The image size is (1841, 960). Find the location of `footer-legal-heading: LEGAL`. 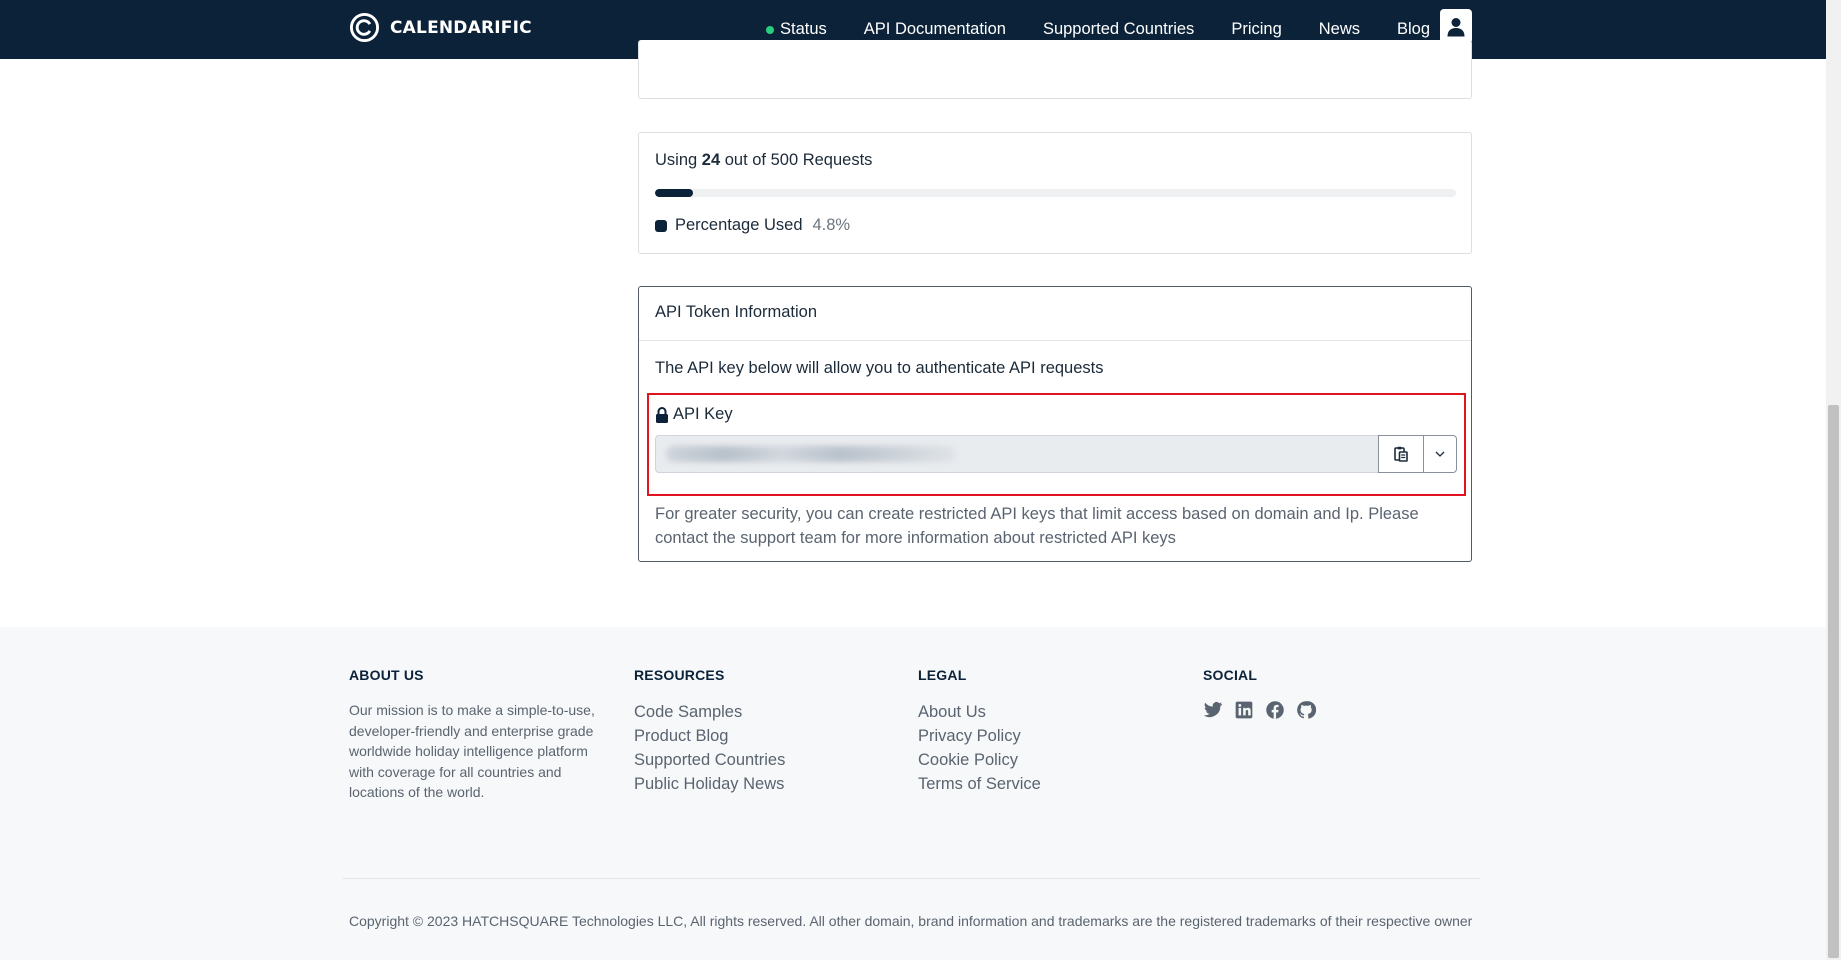

footer-legal-heading: LEGAL is located at coordinates (942, 675).